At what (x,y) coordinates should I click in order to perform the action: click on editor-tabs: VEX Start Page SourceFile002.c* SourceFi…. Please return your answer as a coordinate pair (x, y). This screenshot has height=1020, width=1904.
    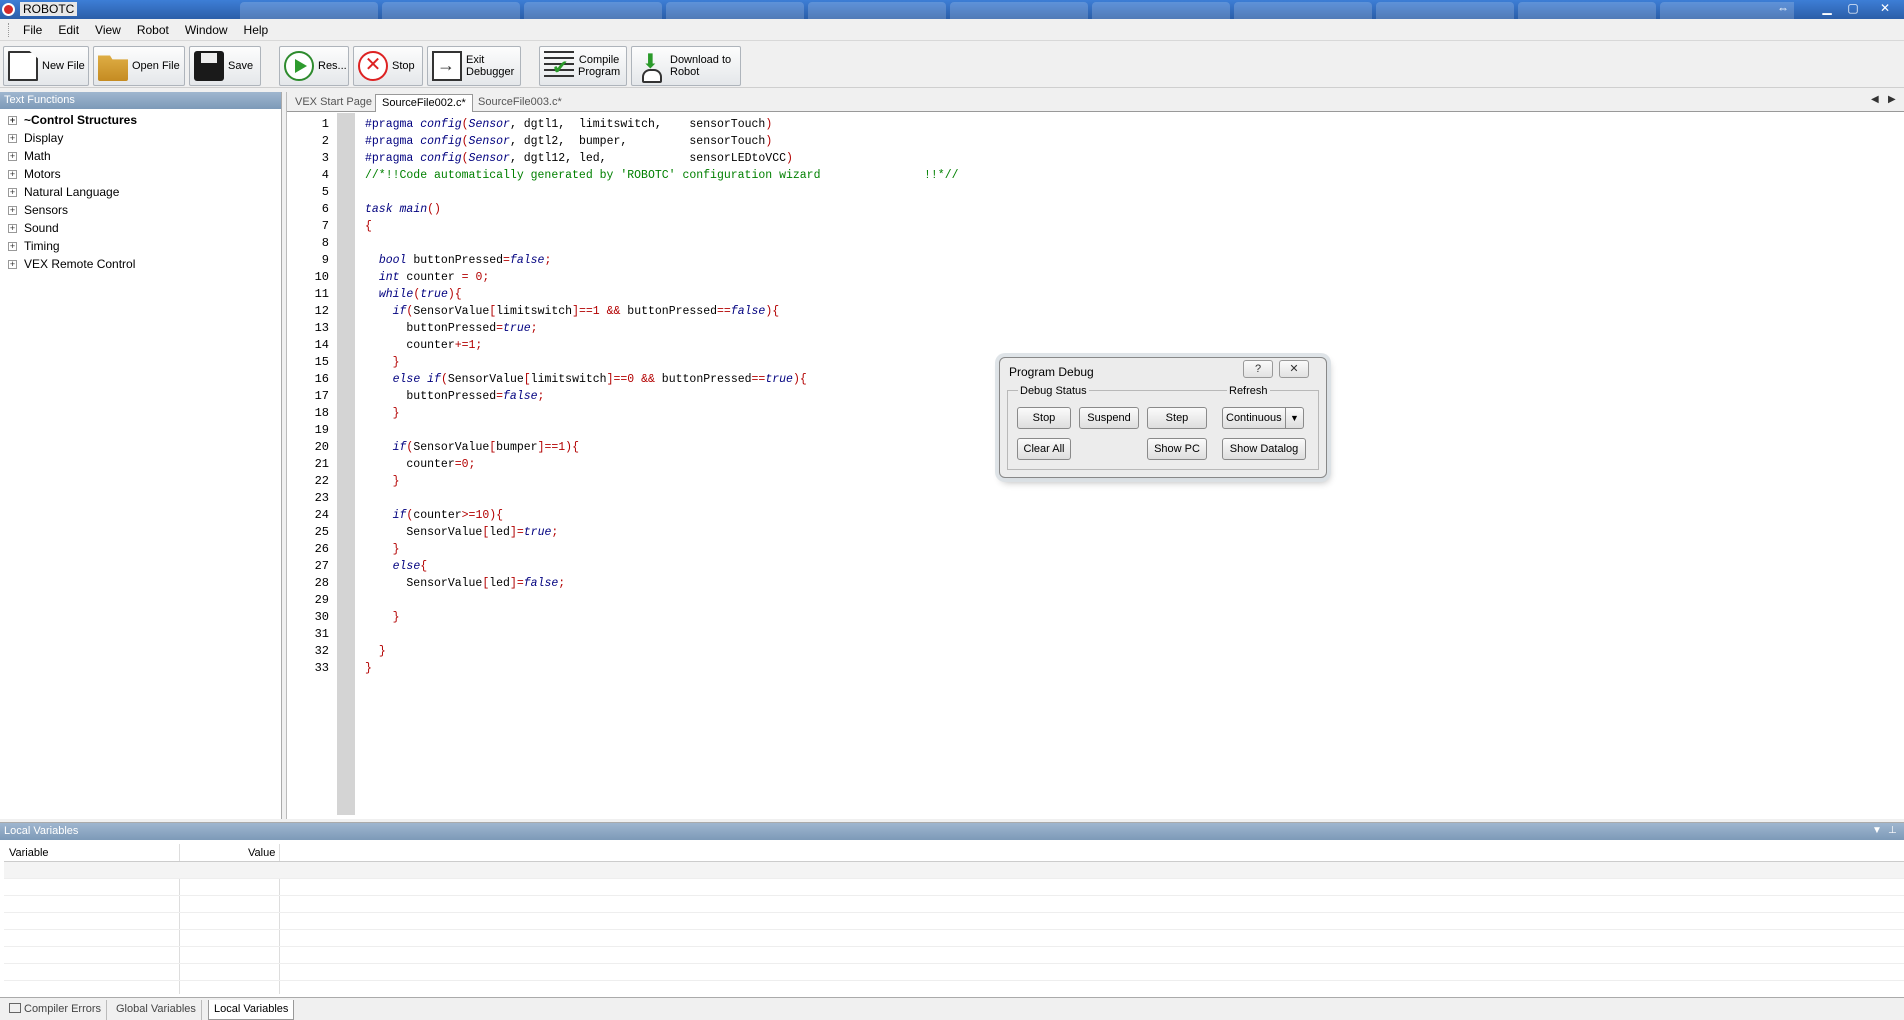
    Looking at the image, I should click on (1095, 102).